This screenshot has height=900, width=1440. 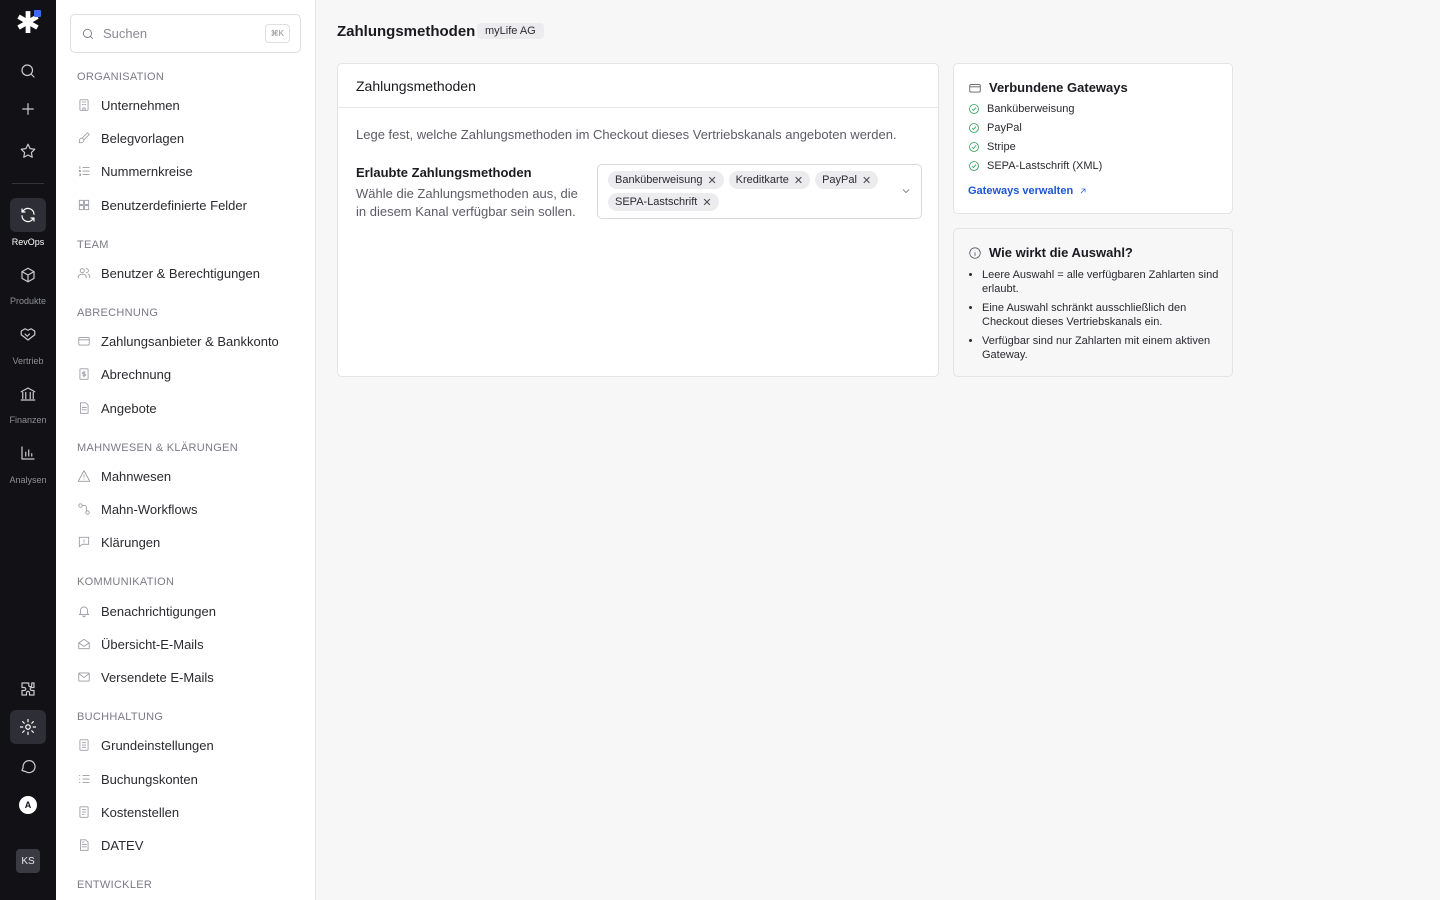 I want to click on sidebar-item-label: Klärungen, so click(x=131, y=542).